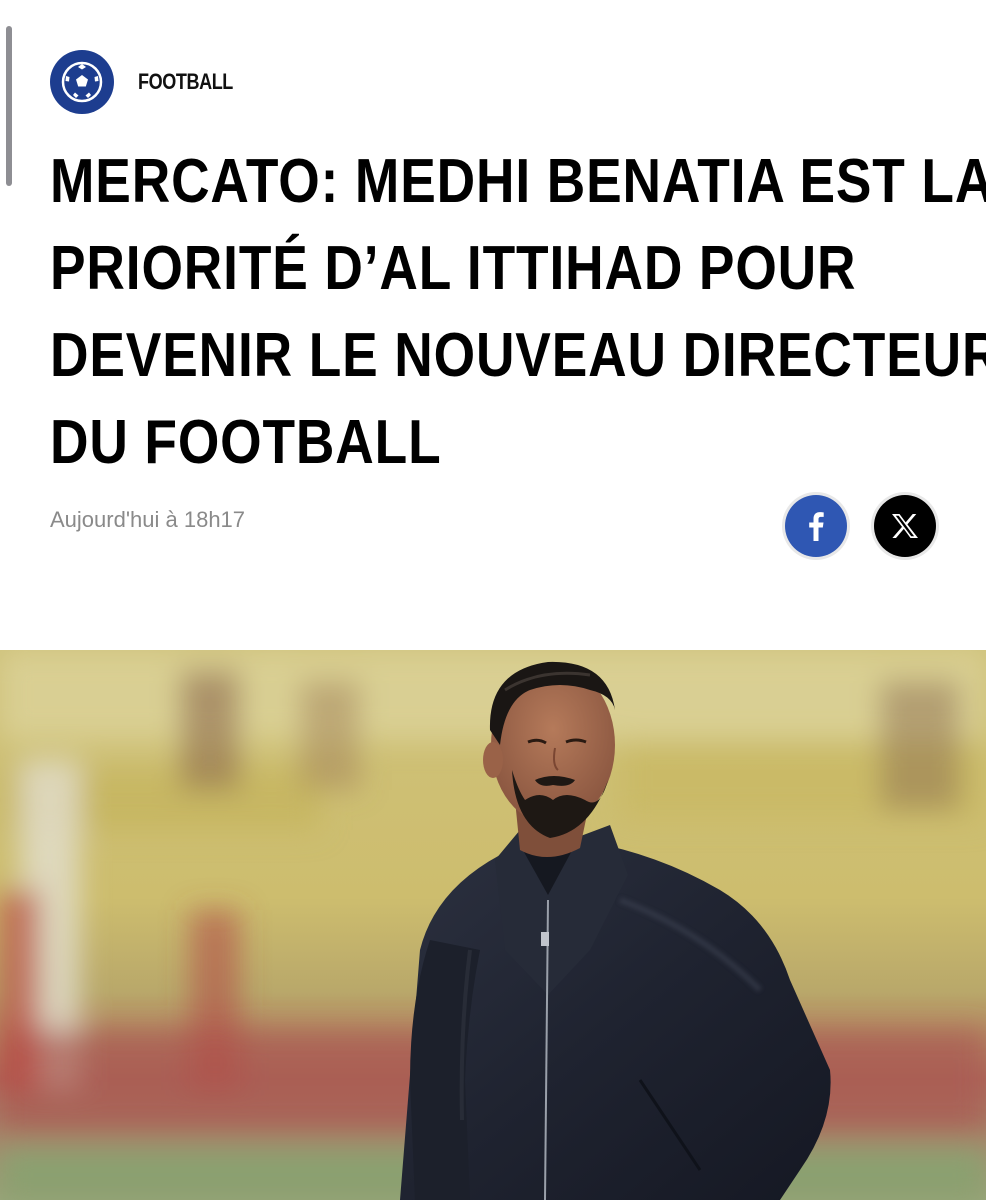  I want to click on article-meta: Aujourd'hui à 18h17, so click(493, 527).